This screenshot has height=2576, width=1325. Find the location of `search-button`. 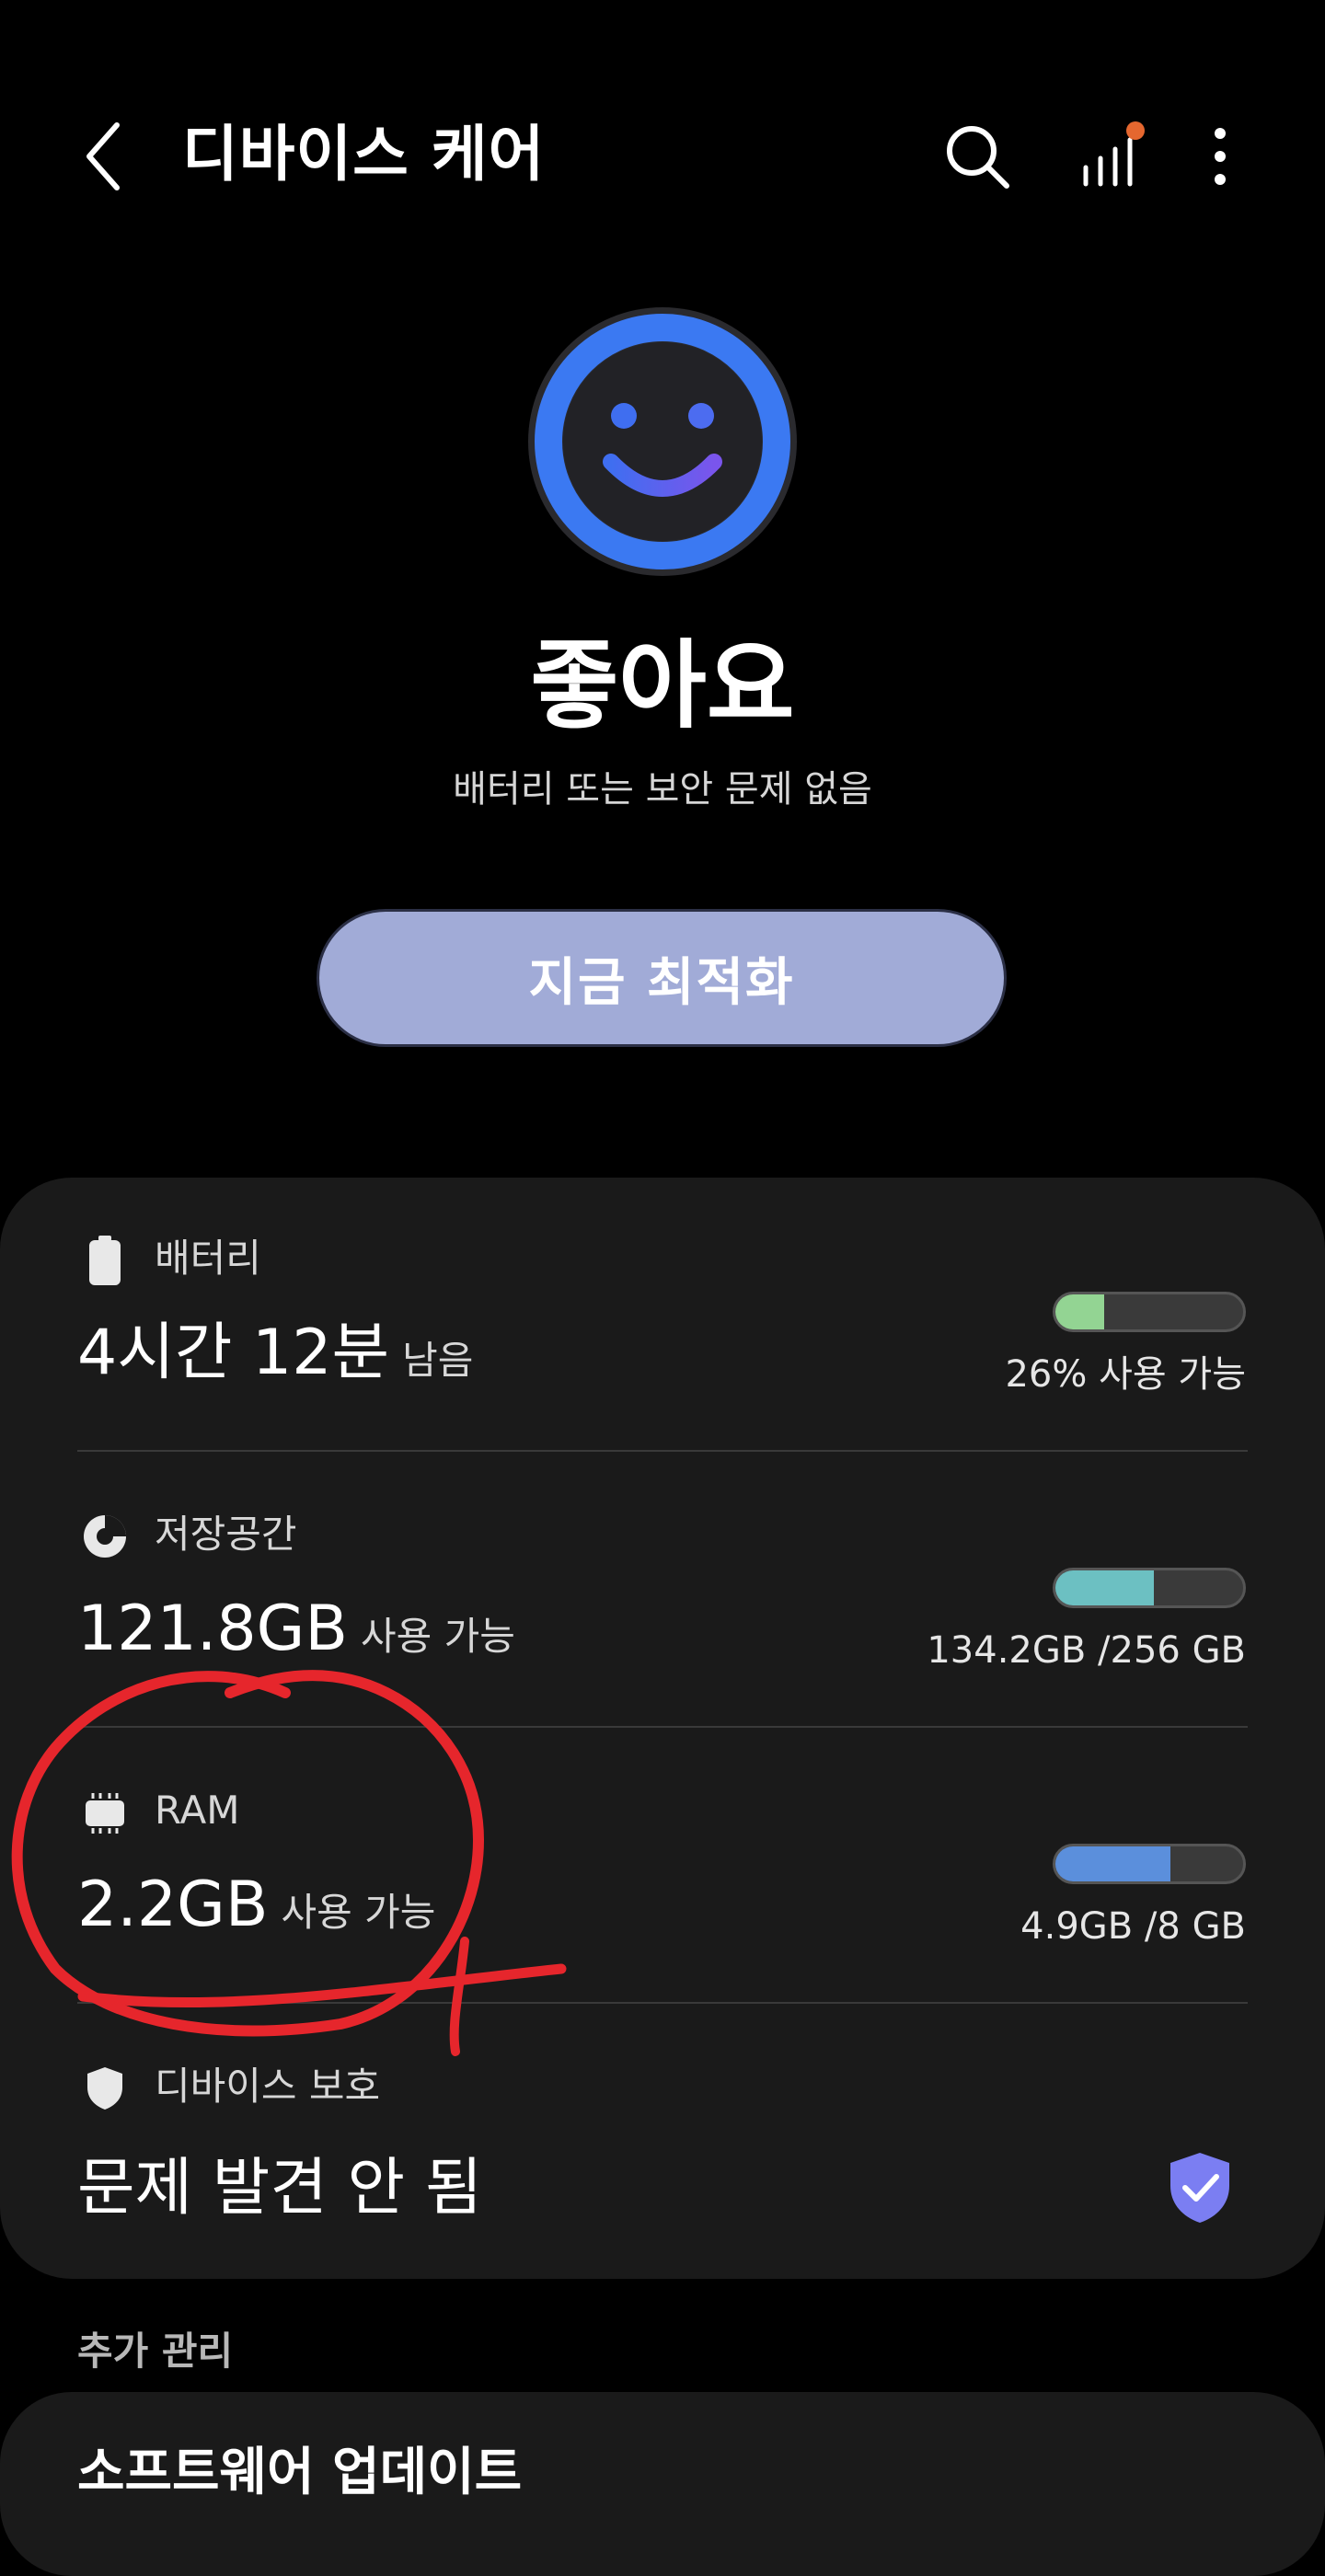

search-button is located at coordinates (977, 156).